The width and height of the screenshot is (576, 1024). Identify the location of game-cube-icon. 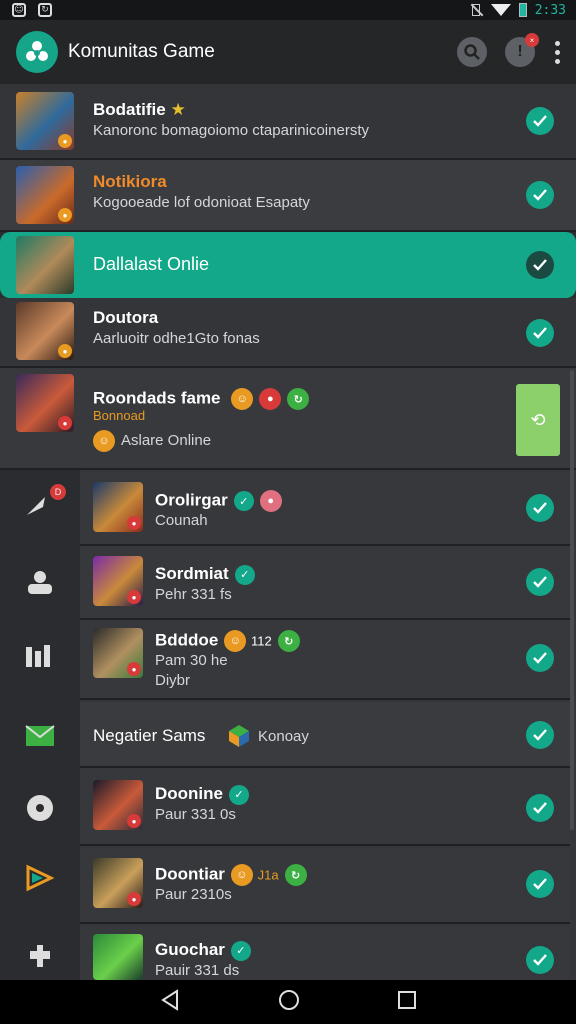
(239, 738).